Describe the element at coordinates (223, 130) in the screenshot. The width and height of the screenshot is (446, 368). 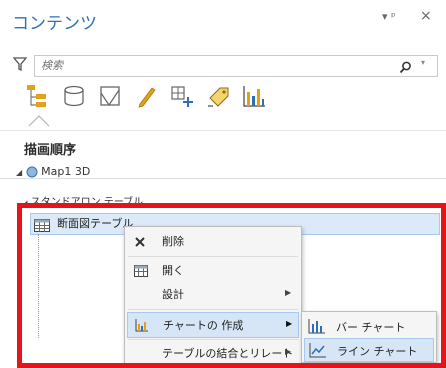
I see `divider` at that location.